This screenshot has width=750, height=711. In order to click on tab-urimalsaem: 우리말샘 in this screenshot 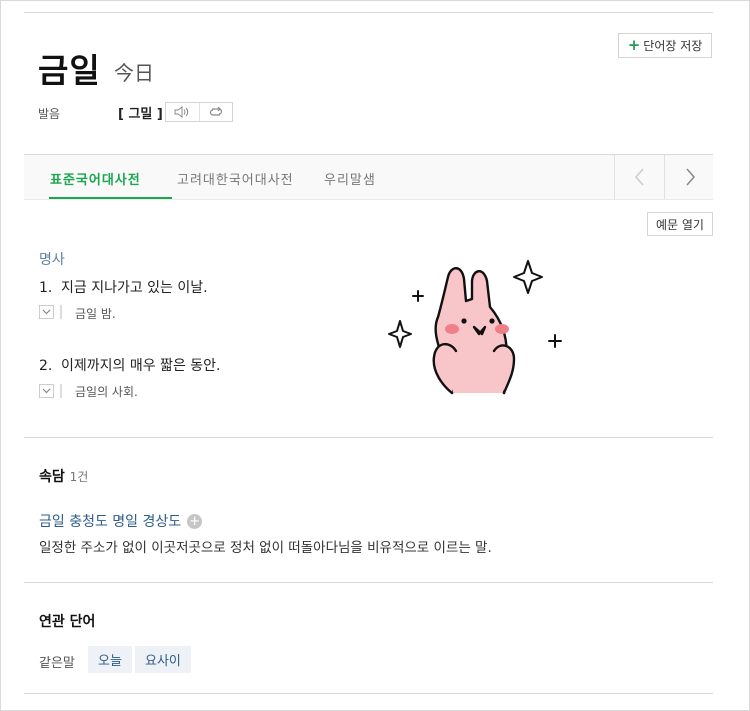, I will do `click(350, 178)`.